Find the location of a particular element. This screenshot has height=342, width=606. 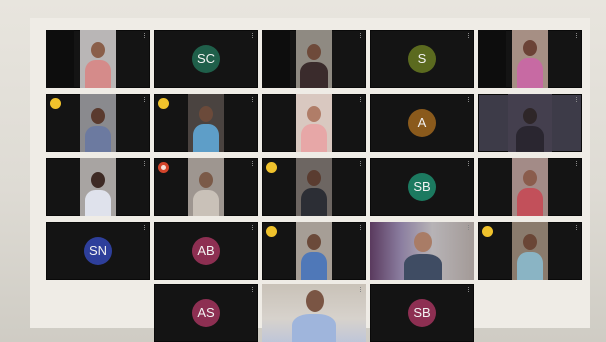

participant-tile: AS is located at coordinates (206, 313).